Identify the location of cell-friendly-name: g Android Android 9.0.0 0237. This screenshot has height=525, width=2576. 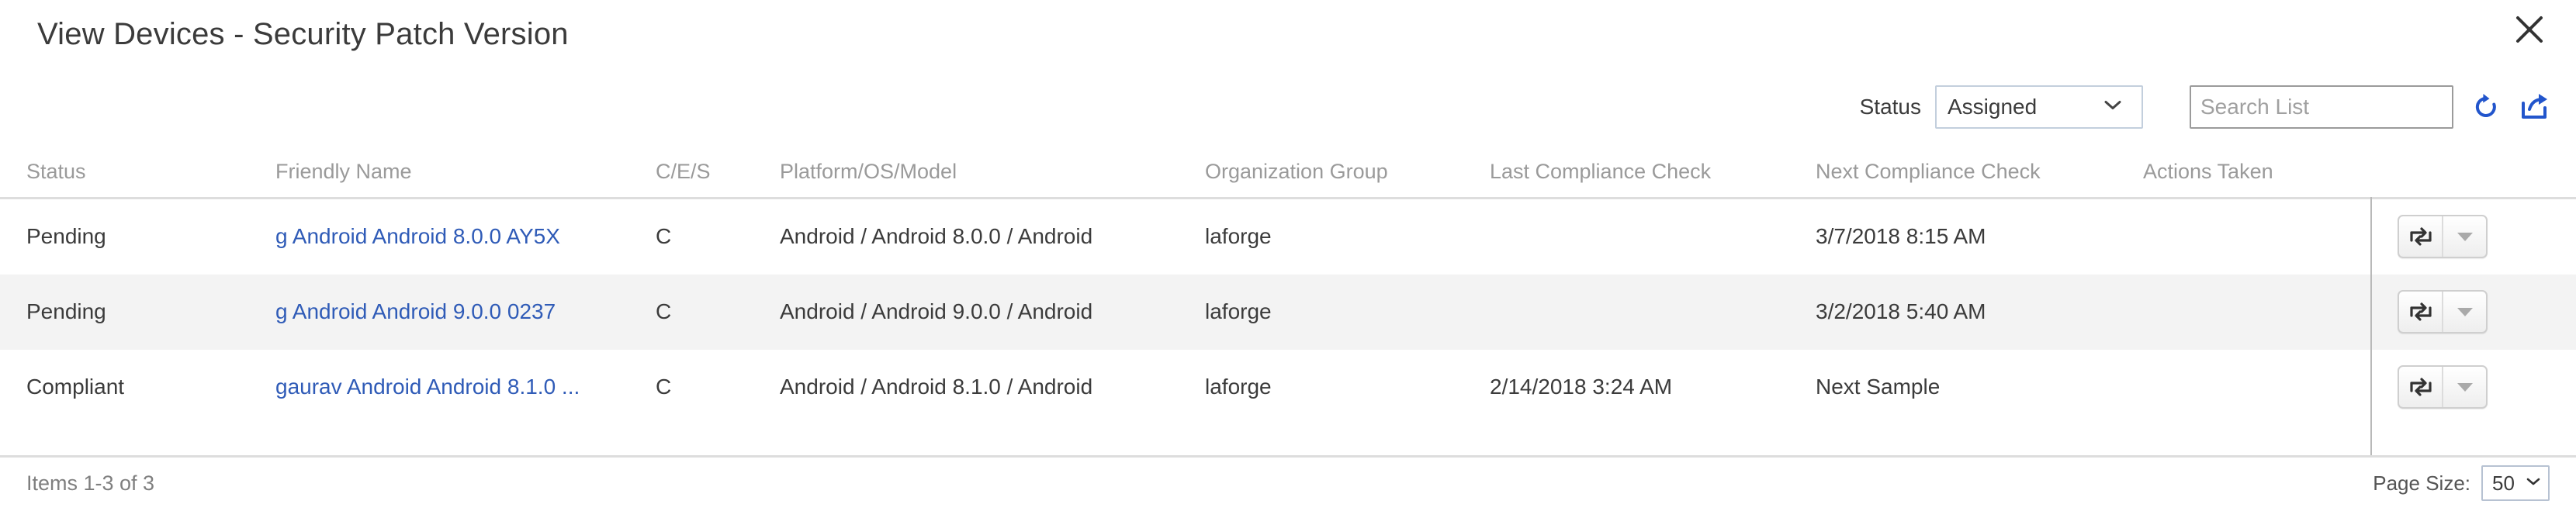
(415, 311).